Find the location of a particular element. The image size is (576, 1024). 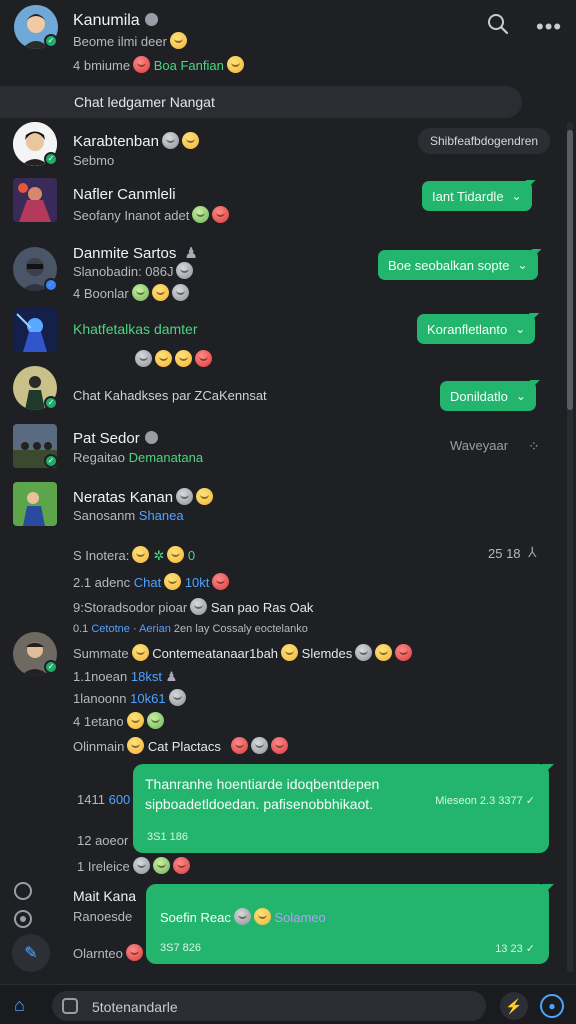

radio-icon is located at coordinates (23, 919).